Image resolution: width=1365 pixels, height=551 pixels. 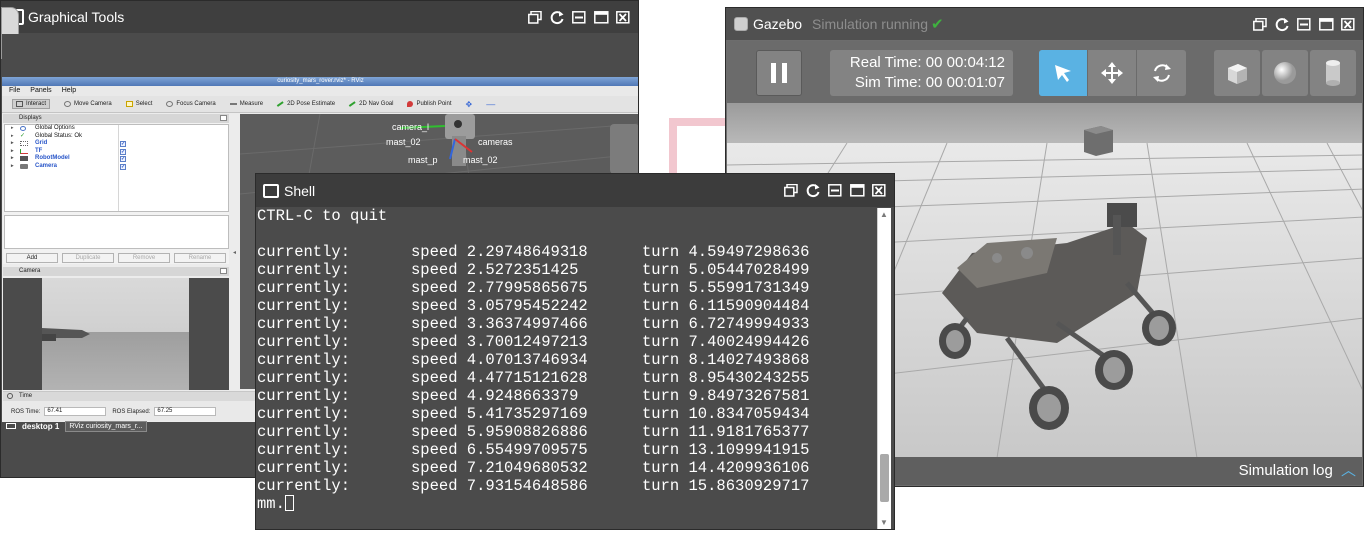 I want to click on desktop-label: desktop 1, so click(x=40, y=426).